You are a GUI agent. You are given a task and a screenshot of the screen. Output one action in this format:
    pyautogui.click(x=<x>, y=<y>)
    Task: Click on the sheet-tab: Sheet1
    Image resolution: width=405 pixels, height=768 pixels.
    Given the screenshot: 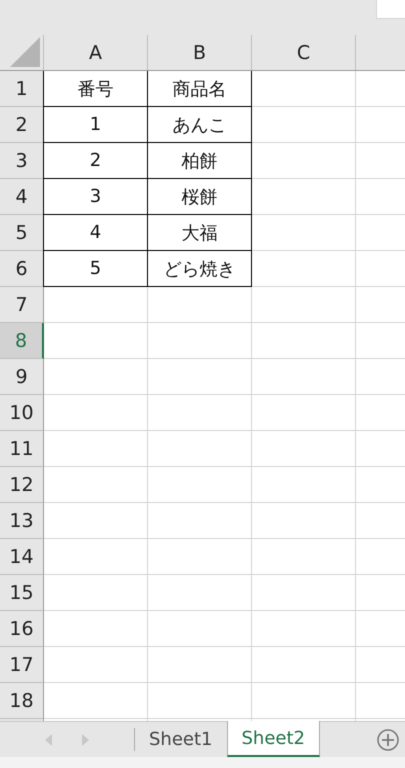 What is the action you would take?
    pyautogui.click(x=180, y=739)
    